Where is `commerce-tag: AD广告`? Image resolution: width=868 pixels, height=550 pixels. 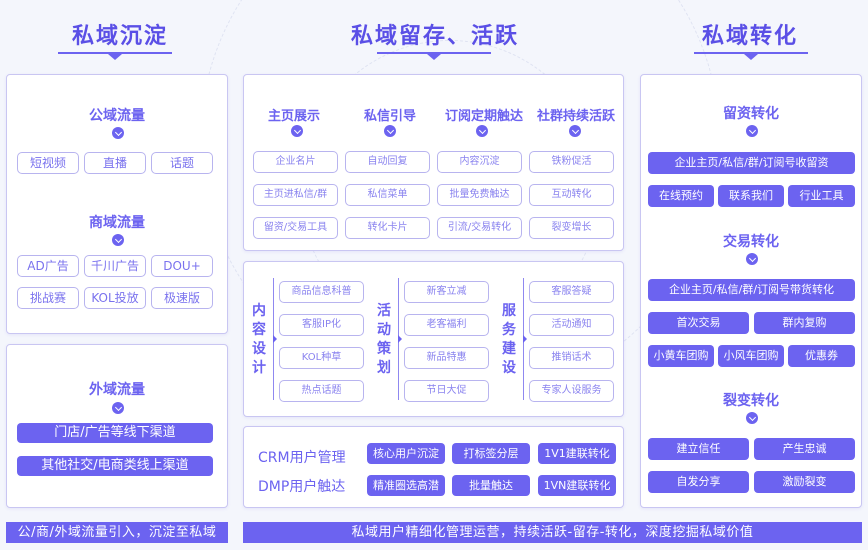 commerce-tag: AD广告 is located at coordinates (48, 266).